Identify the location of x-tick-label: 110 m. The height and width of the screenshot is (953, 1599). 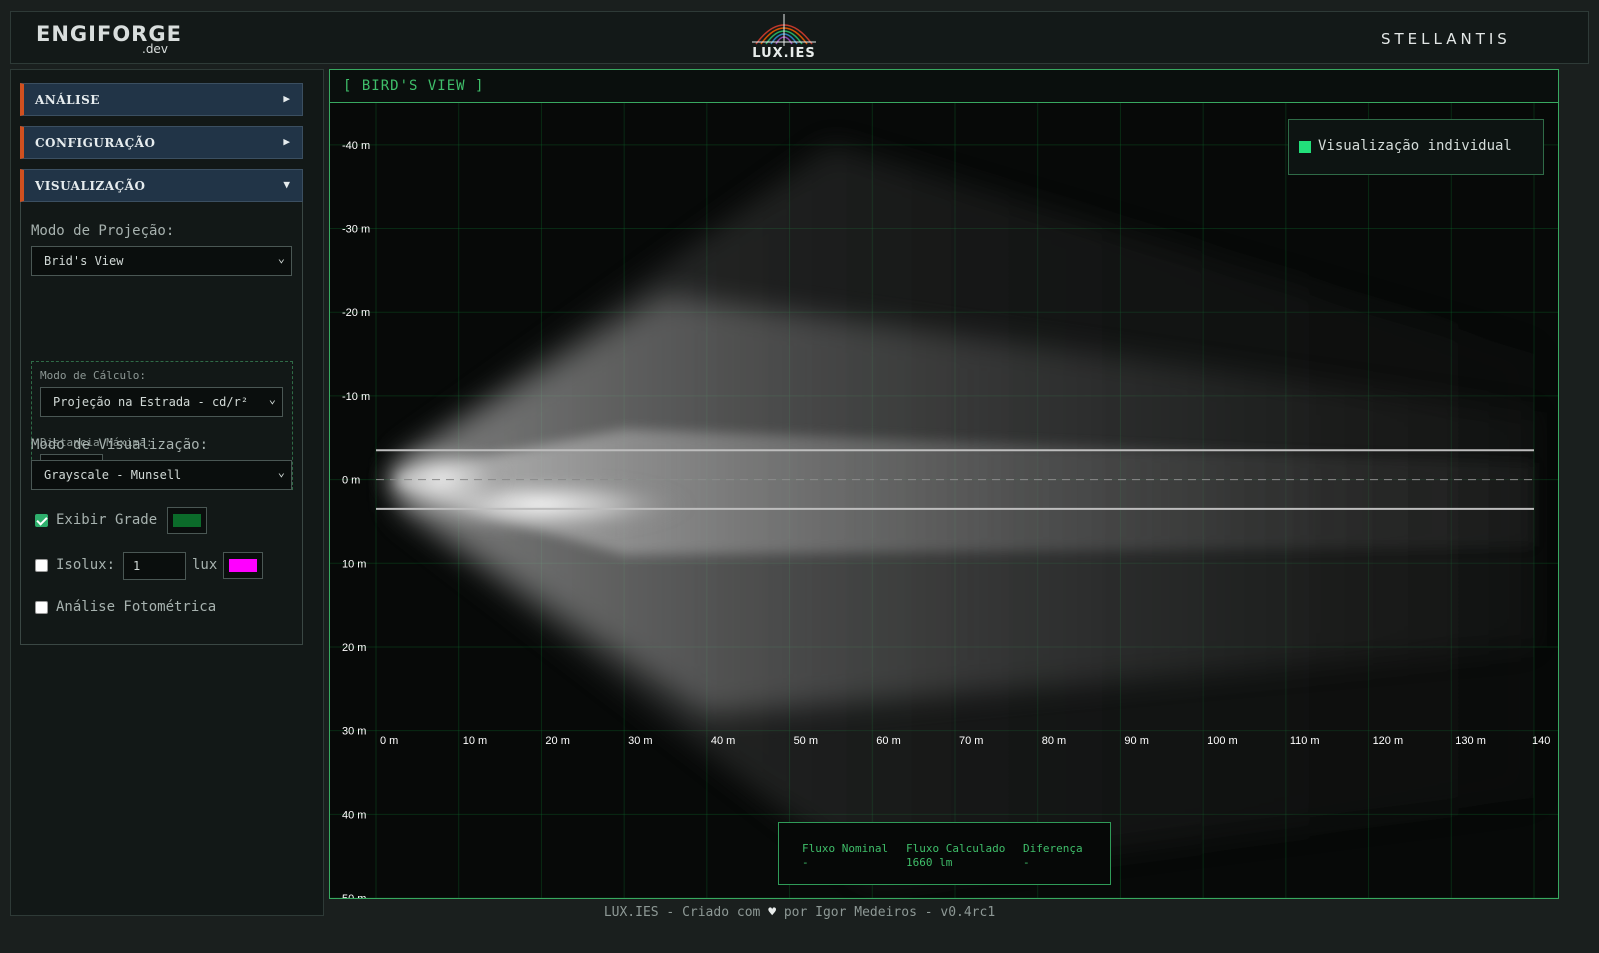
(1305, 741).